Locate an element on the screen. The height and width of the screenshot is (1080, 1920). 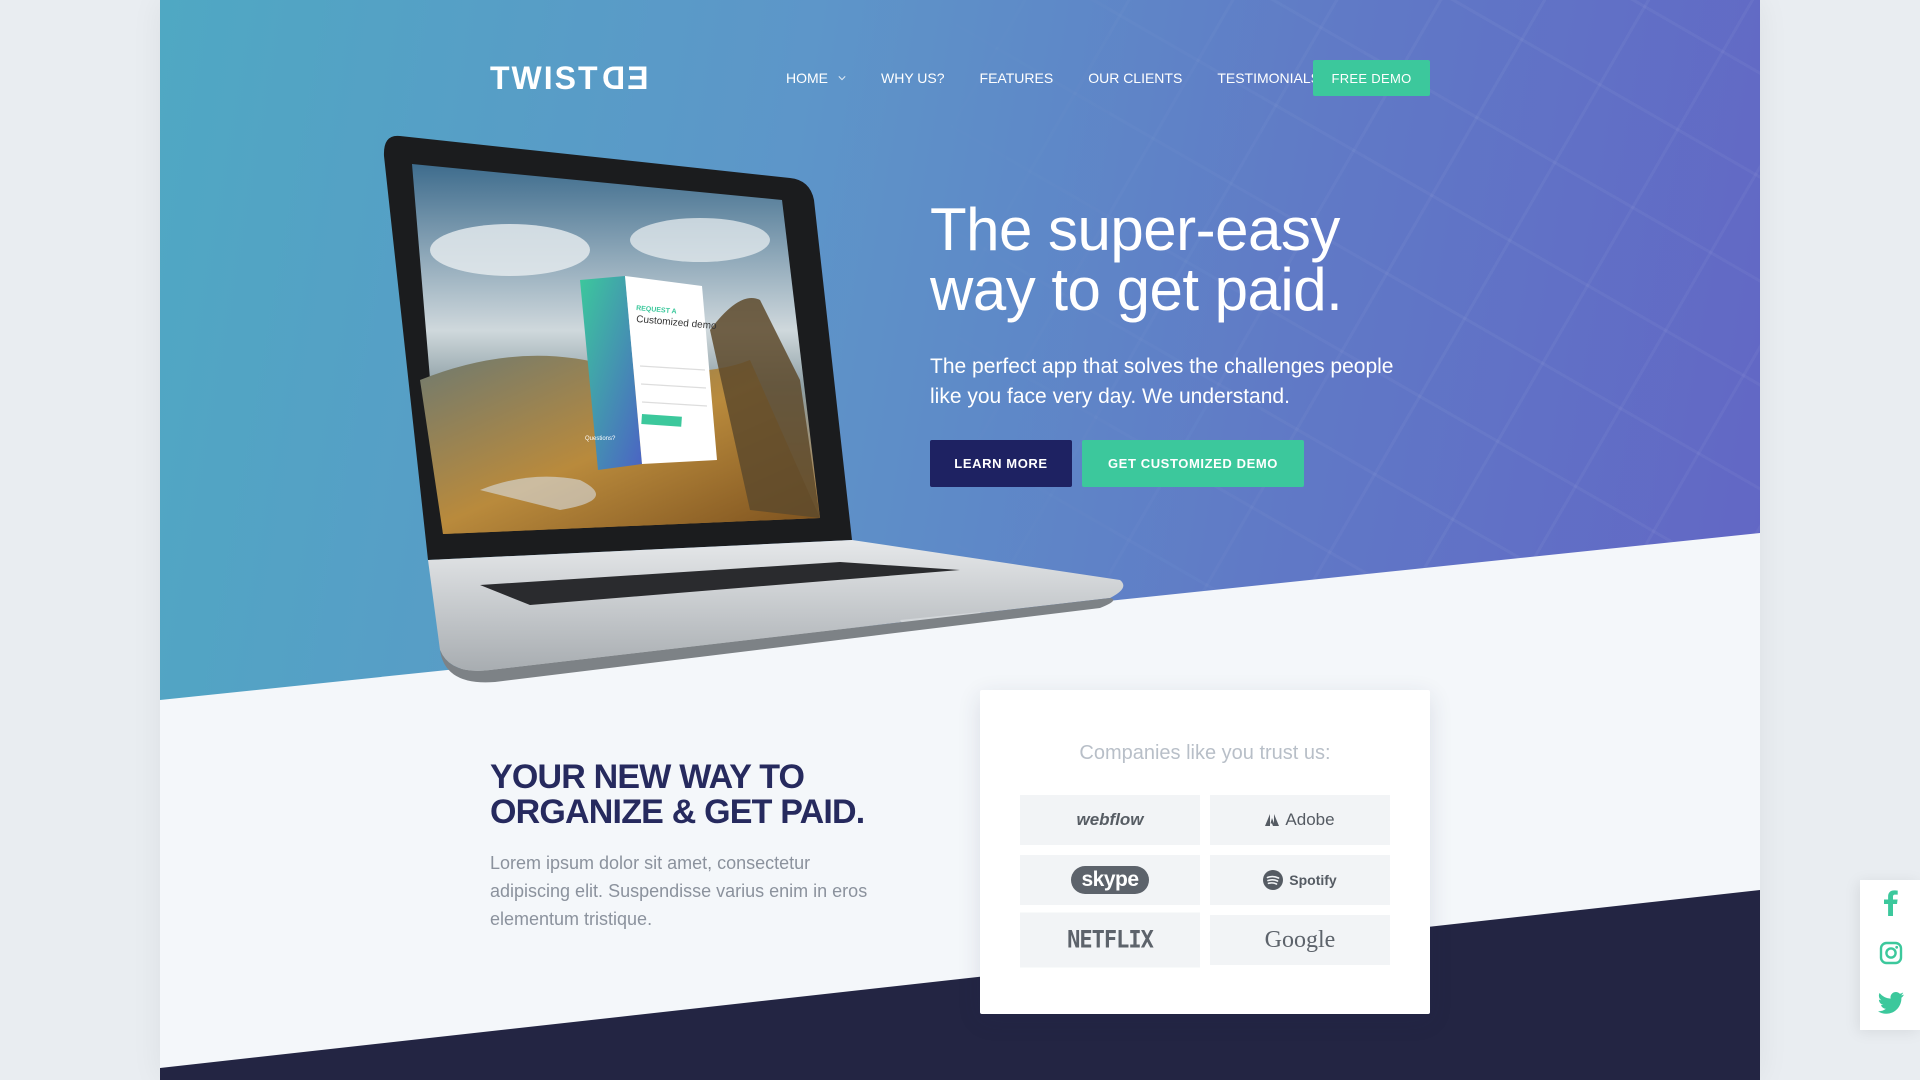
client-logo-webflow: webflow is located at coordinates (1110, 820).